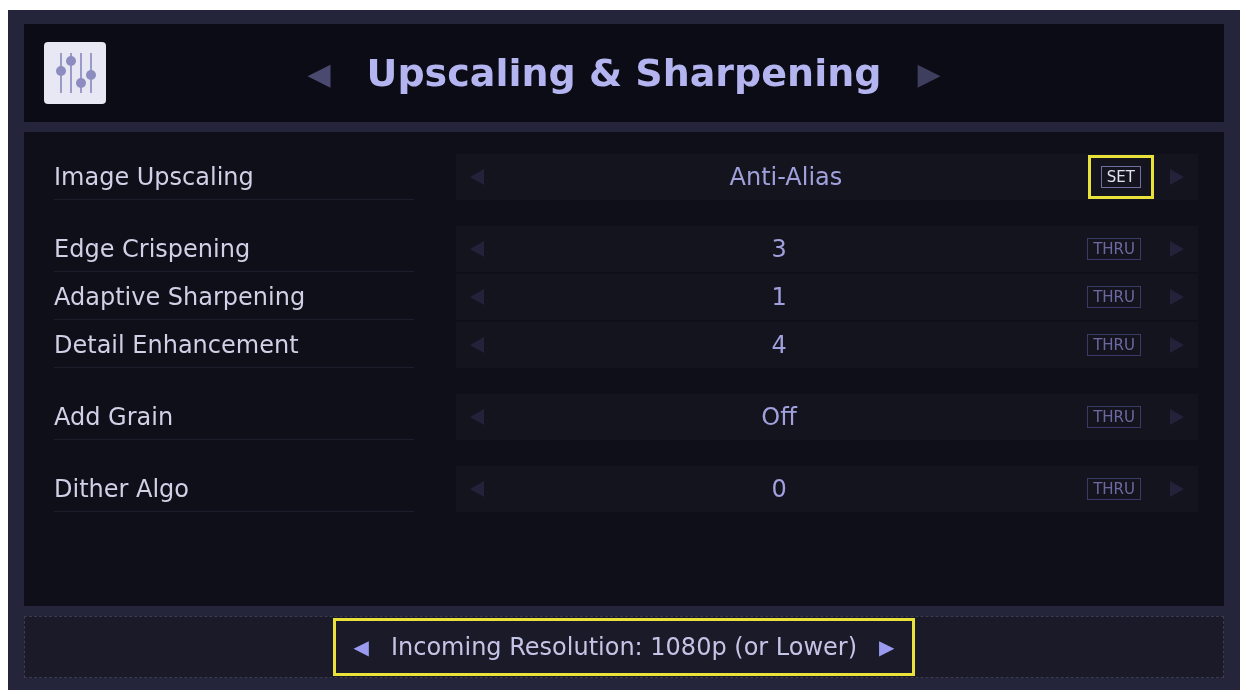 This screenshot has width=1248, height=692. What do you see at coordinates (827, 297) in the screenshot?
I see `value-selector: 1 THRU` at bounding box center [827, 297].